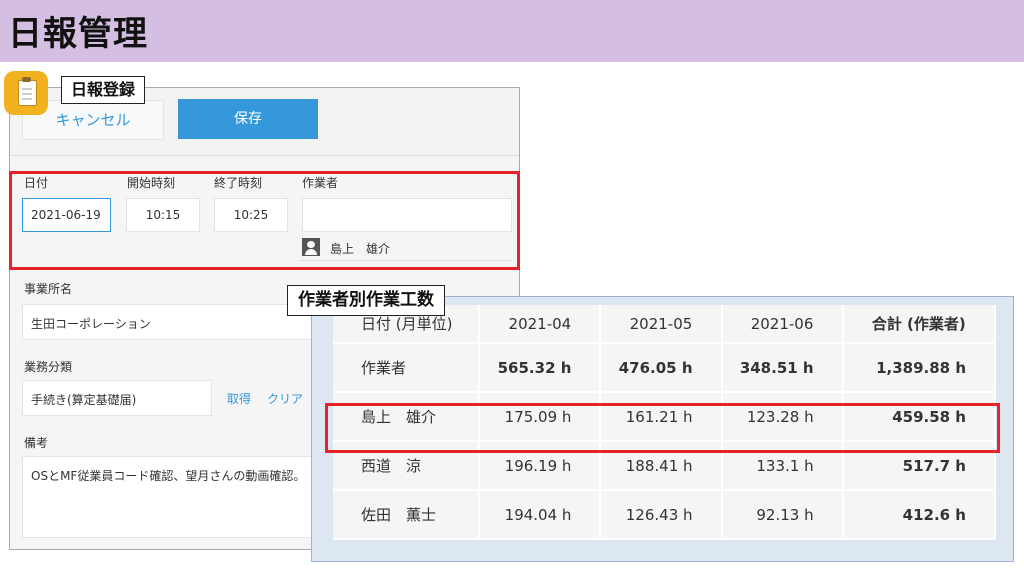  What do you see at coordinates (78, 34) in the screenshot?
I see `page-title: 日報管理` at bounding box center [78, 34].